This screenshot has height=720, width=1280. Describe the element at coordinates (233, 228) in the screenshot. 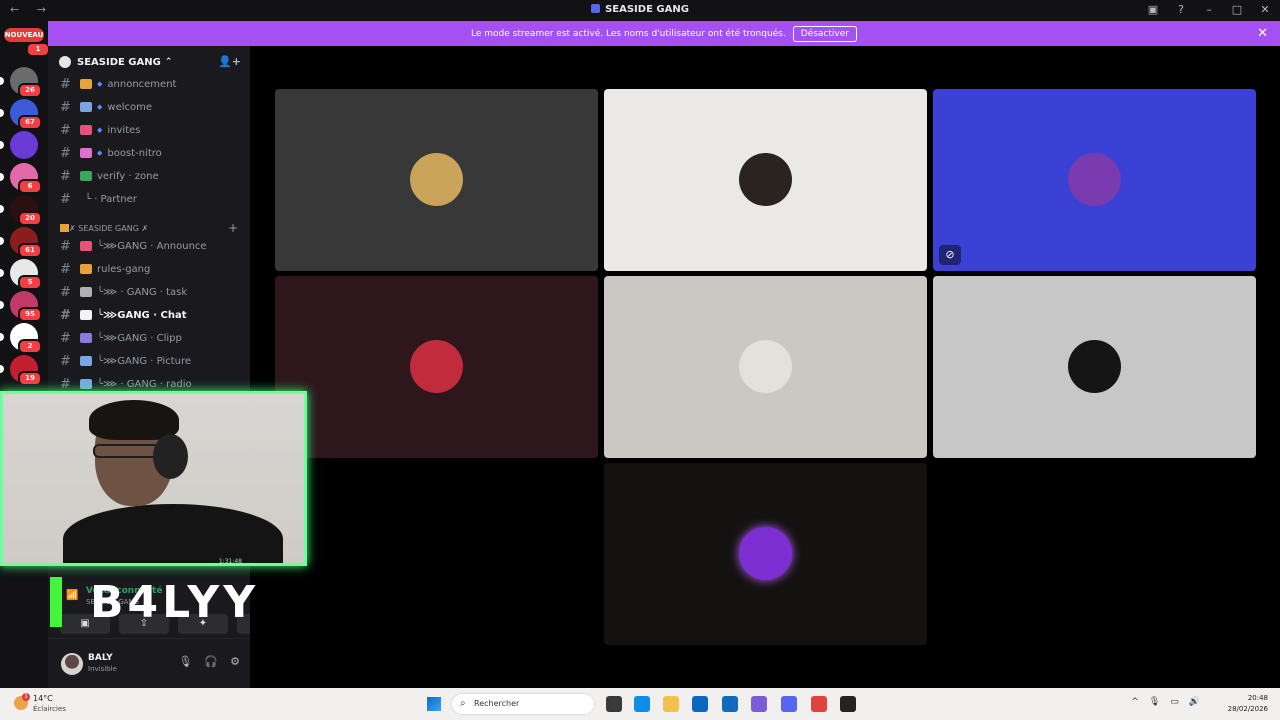

I see `add-channel-icon: +` at that location.